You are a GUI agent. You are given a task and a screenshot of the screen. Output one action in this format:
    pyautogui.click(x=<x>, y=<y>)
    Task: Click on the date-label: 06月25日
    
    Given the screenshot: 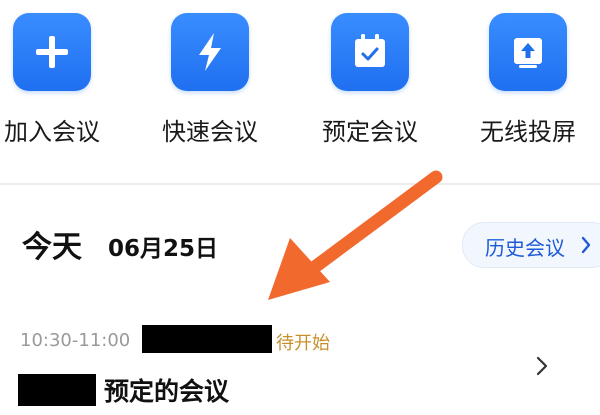 What is the action you would take?
    pyautogui.click(x=163, y=249)
    